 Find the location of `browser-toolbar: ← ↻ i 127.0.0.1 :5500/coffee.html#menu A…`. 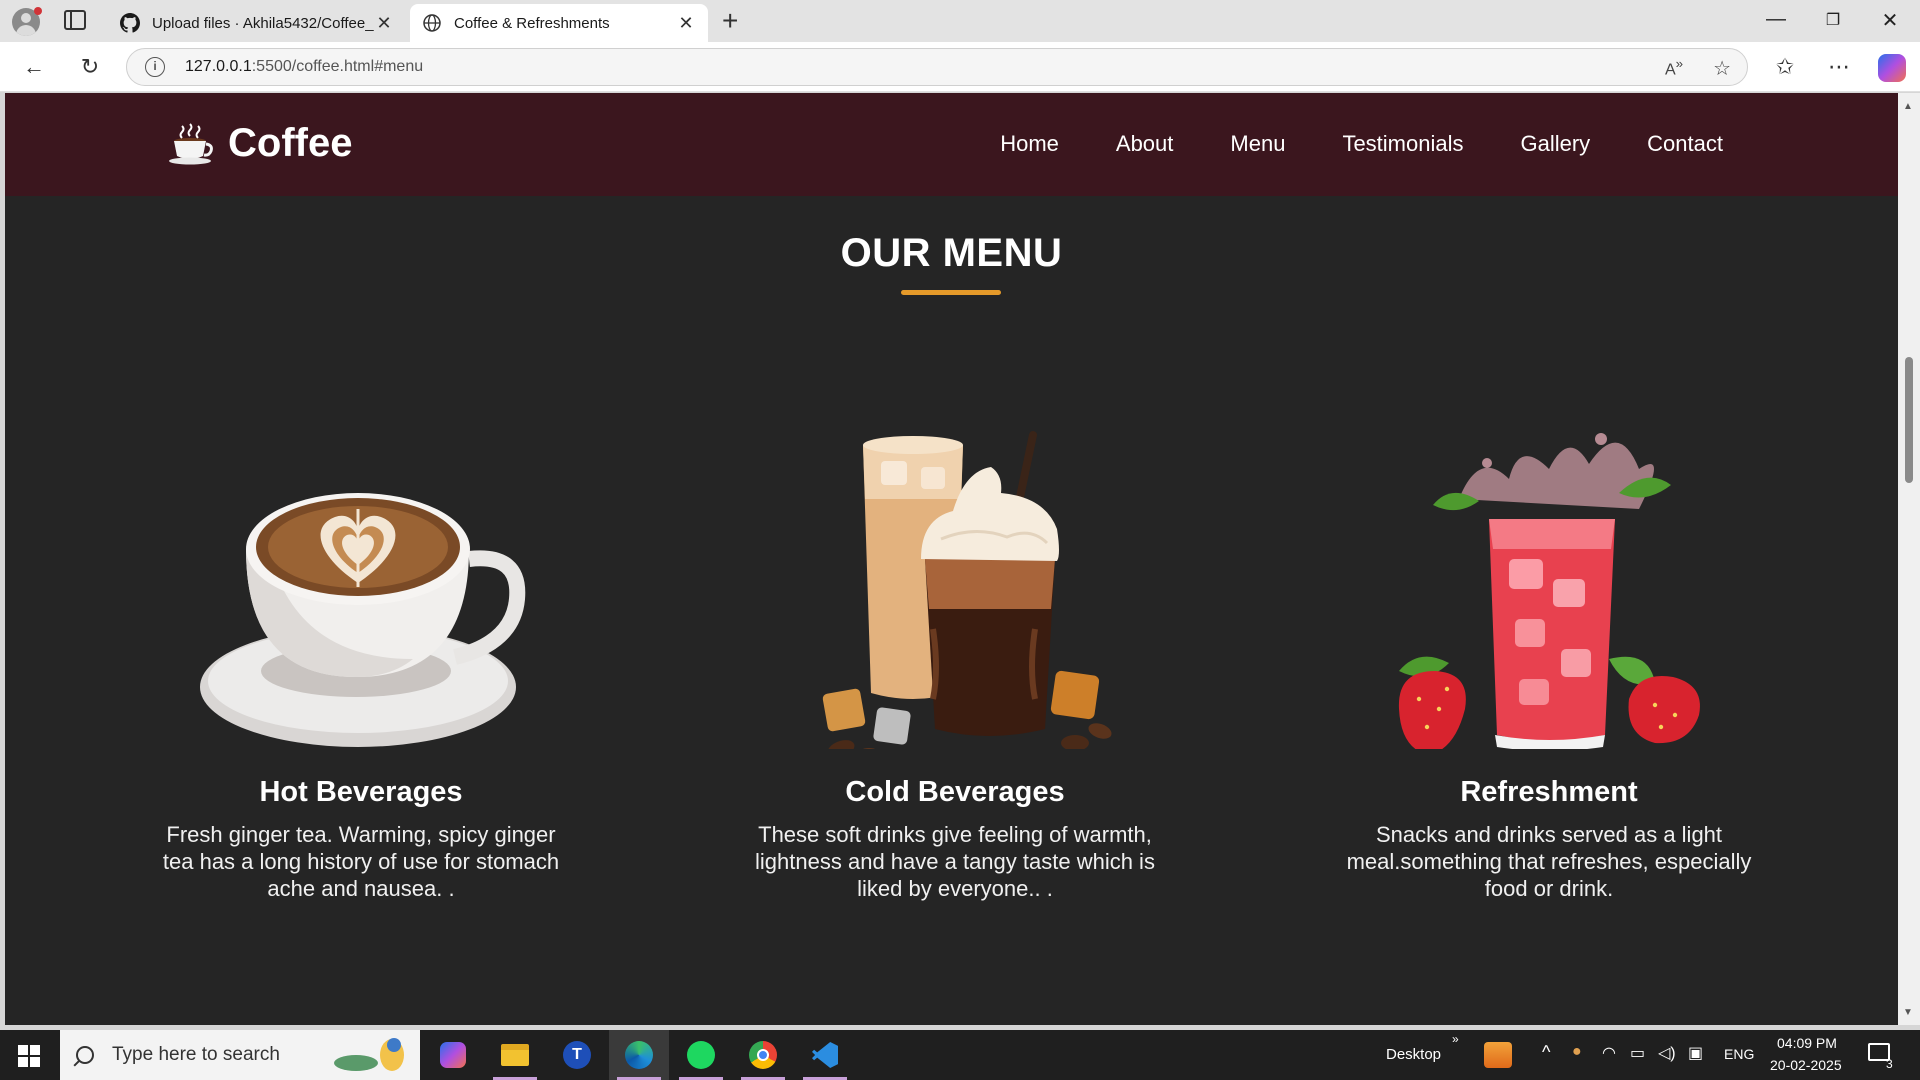

browser-toolbar: ← ↻ i 127.0.0.1 :5500/coffee.html#menu A… is located at coordinates (960, 67).